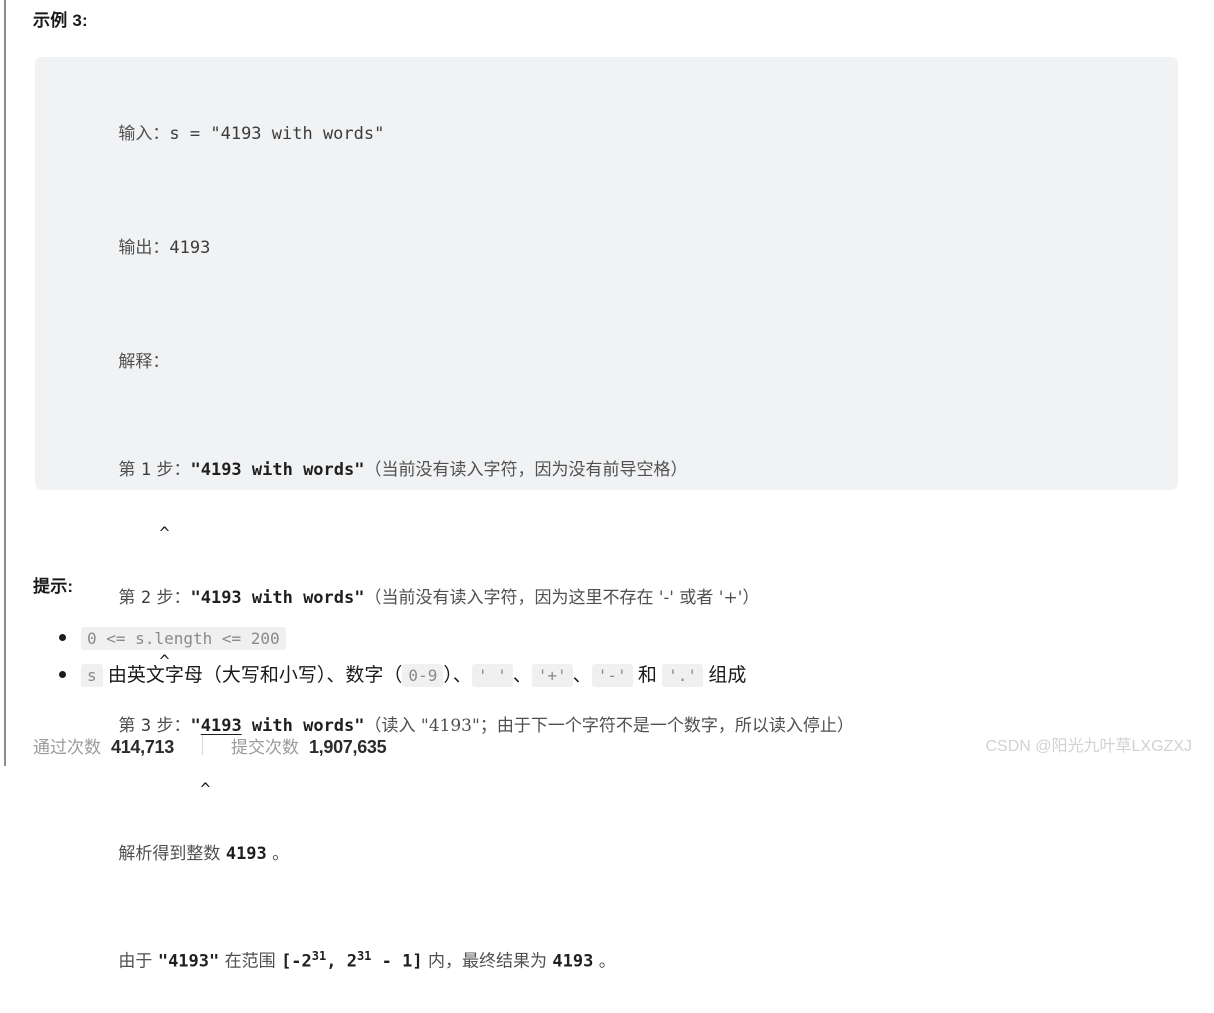  What do you see at coordinates (341, 961) in the screenshot?
I see `range-expr-b: , 2` at bounding box center [341, 961].